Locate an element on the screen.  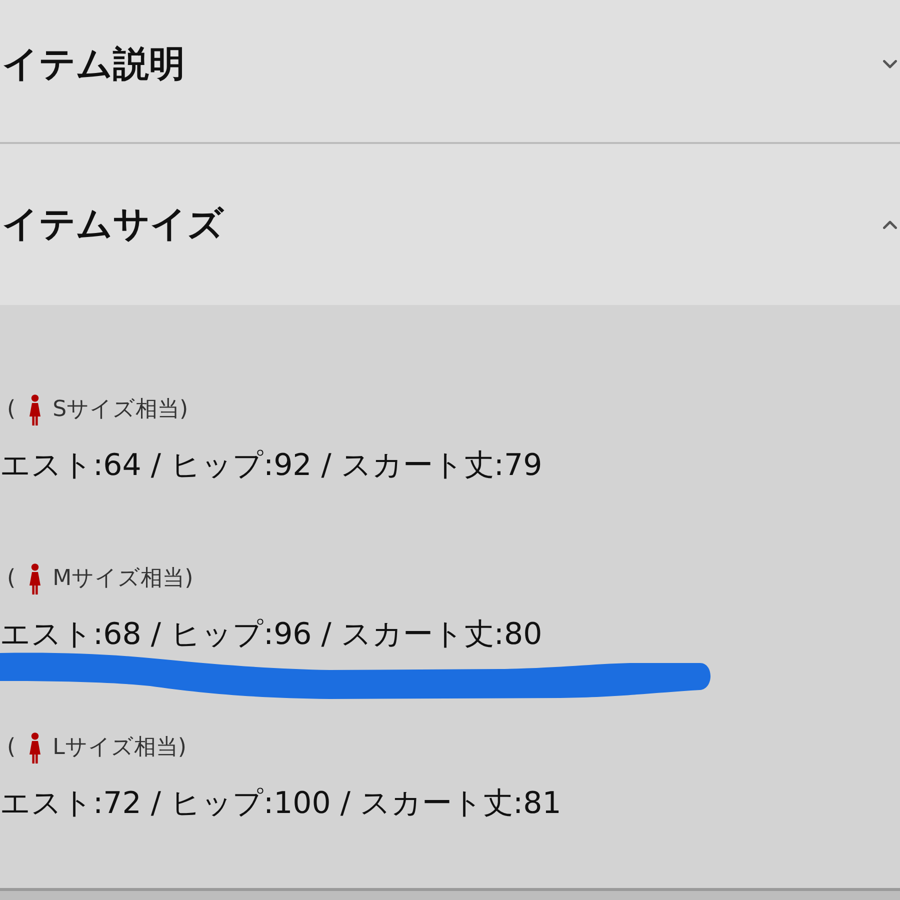
measurement-text: エスト:68 / ヒップ:96 / スカート丈:80 is located at coordinates (271, 635).